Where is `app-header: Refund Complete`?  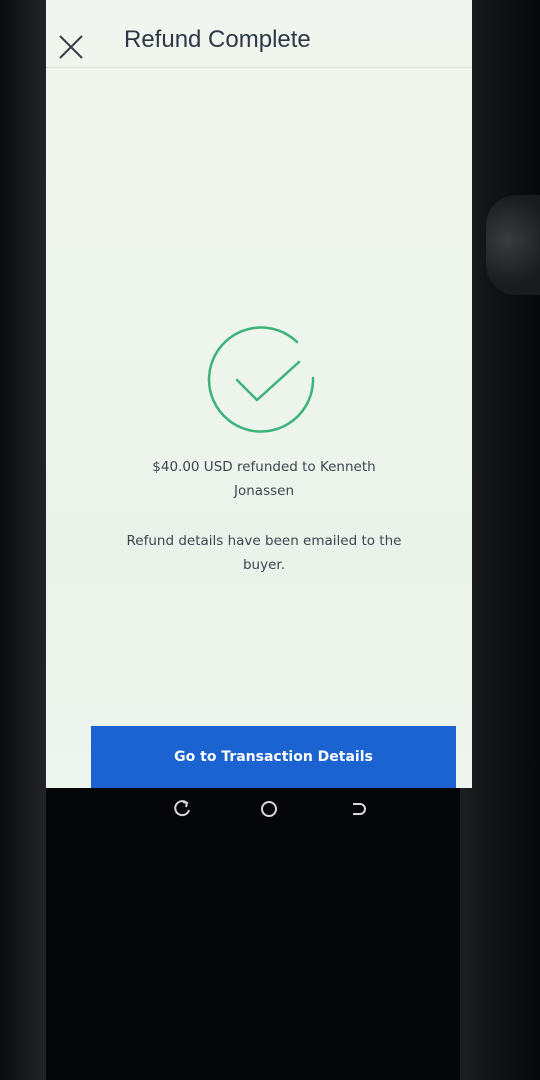 app-header: Refund Complete is located at coordinates (259, 34).